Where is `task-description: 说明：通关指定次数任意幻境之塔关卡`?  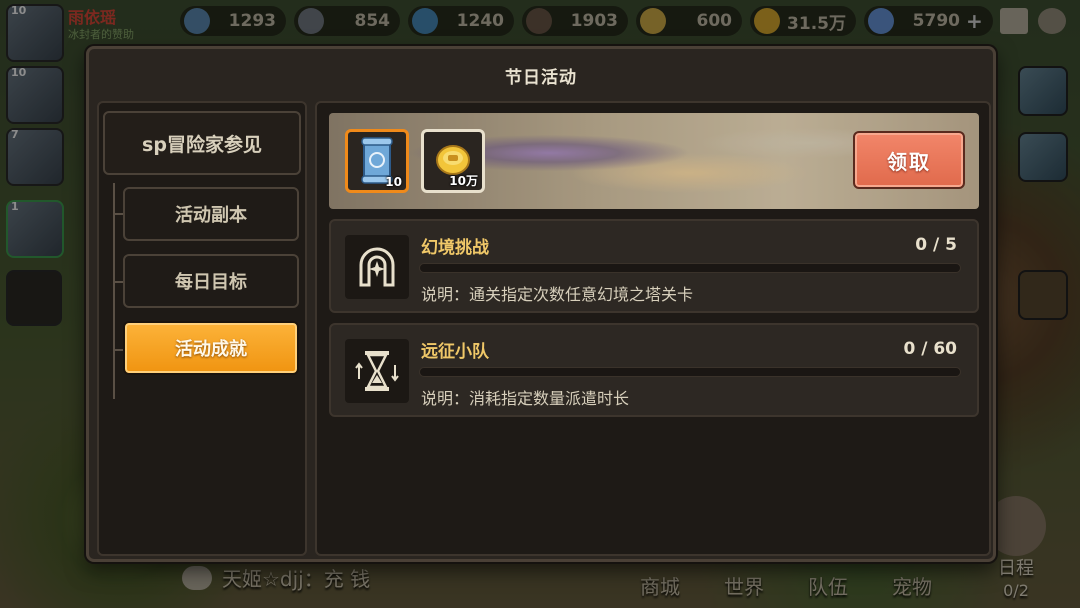 task-description: 说明：通关指定次数任意幻境之塔关卡 is located at coordinates (557, 294).